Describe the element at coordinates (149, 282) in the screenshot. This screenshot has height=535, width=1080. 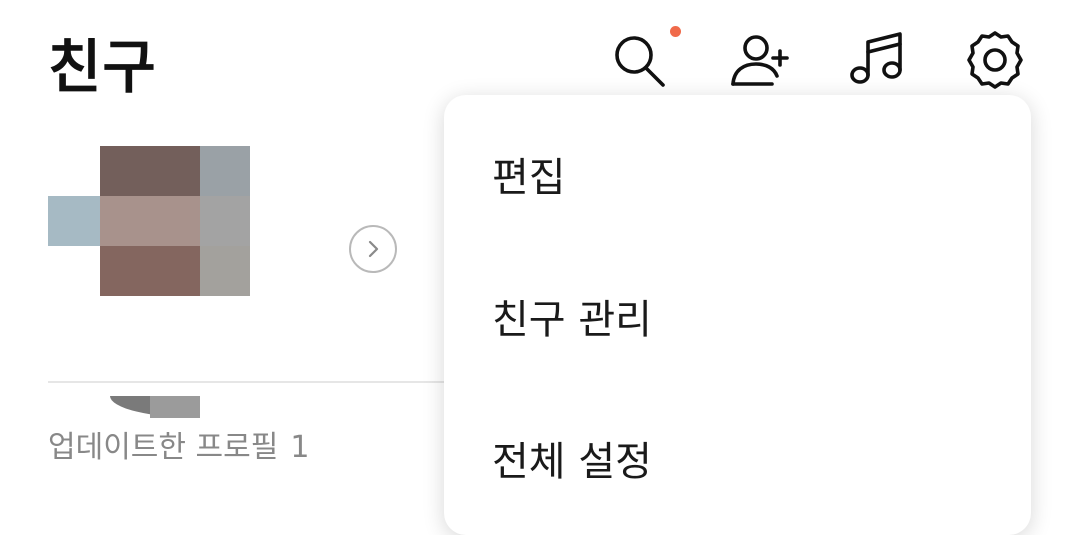
I see `profile-image` at that location.